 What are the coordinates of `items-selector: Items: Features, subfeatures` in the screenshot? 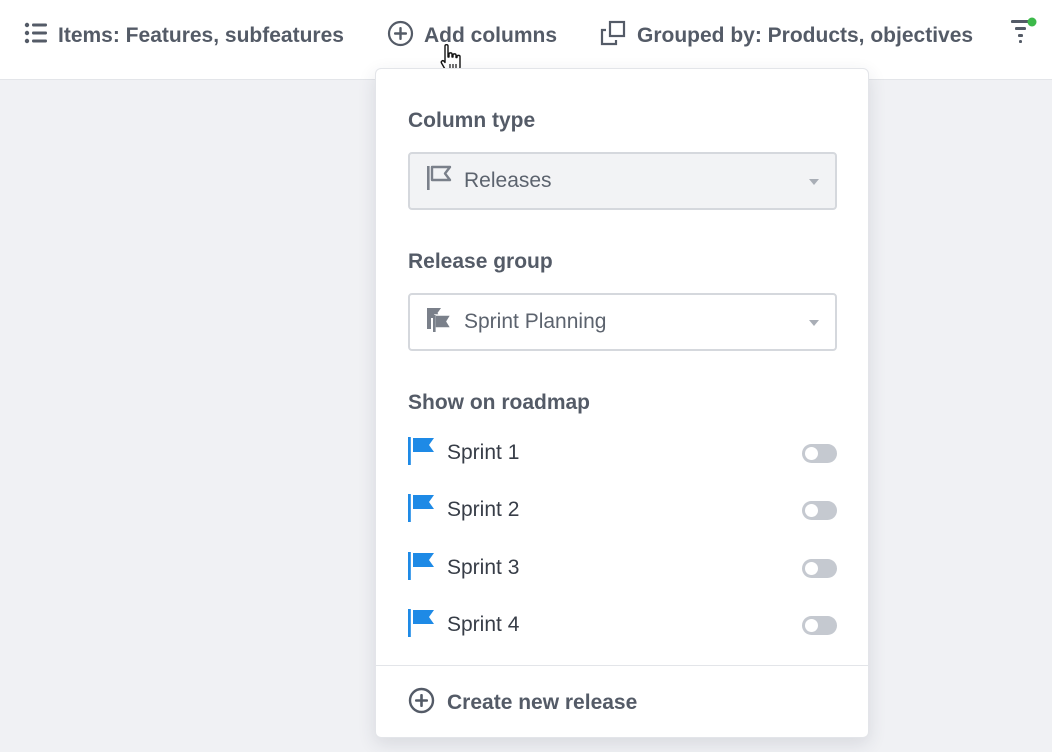 It's located at (184, 36).